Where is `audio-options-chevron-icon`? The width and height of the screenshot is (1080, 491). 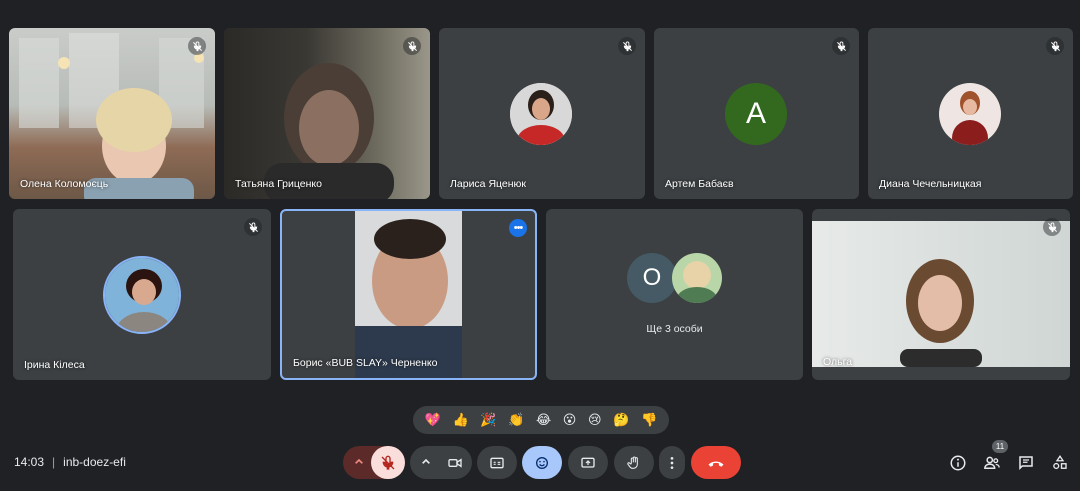
audio-options-chevron-icon is located at coordinates (359, 464).